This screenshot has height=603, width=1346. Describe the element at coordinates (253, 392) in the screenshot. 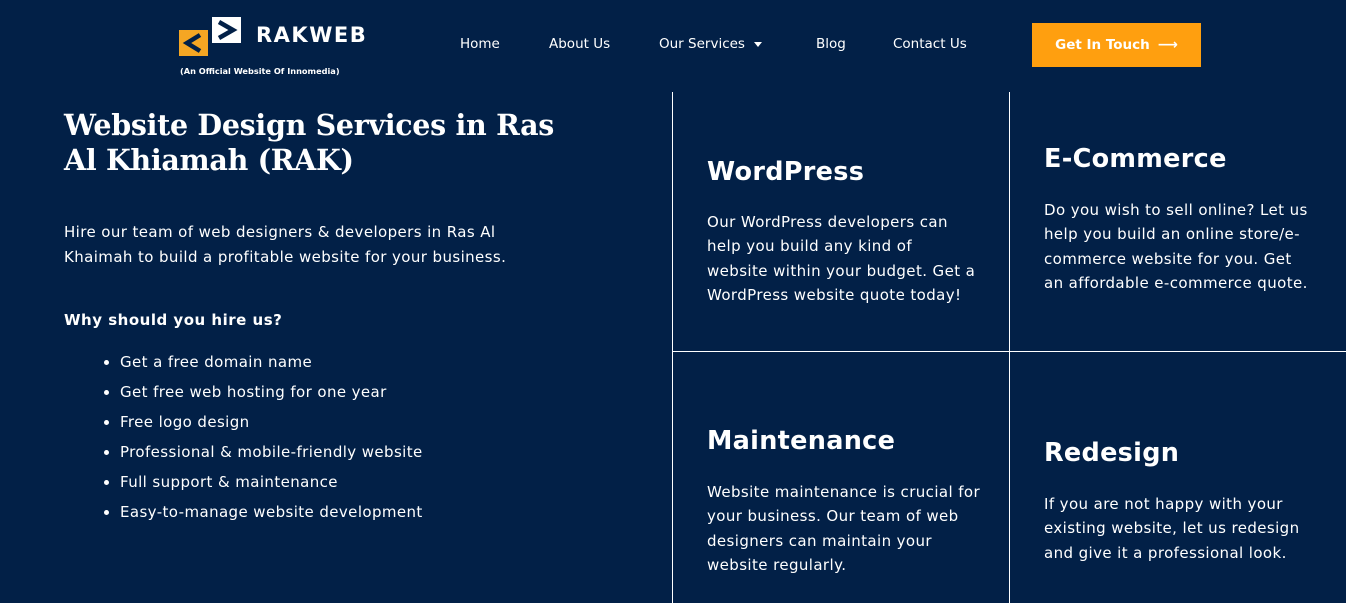

I see `benefit-text: Get free web hosting for one year` at that location.